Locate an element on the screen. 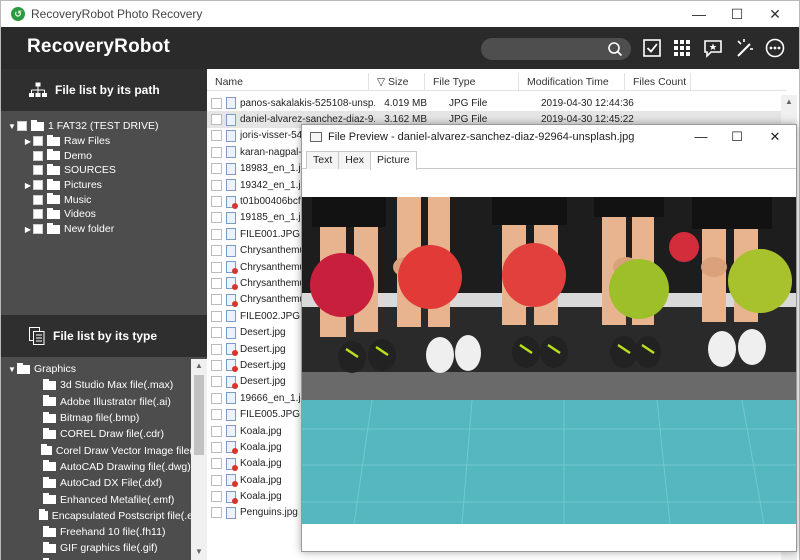 The height and width of the screenshot is (560, 800). bowling-ball is located at coordinates (430, 277).